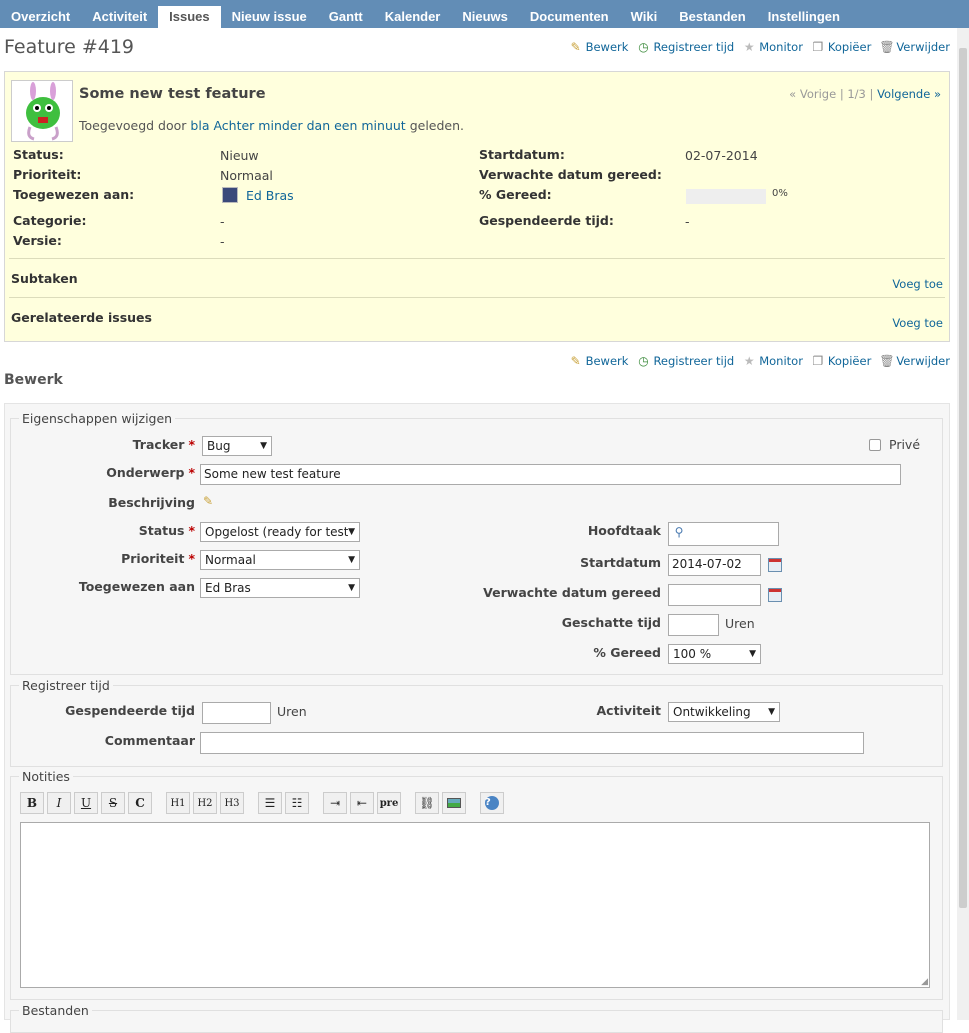  What do you see at coordinates (270, 803) in the screenshot?
I see `unordered-list-button: ☰` at bounding box center [270, 803].